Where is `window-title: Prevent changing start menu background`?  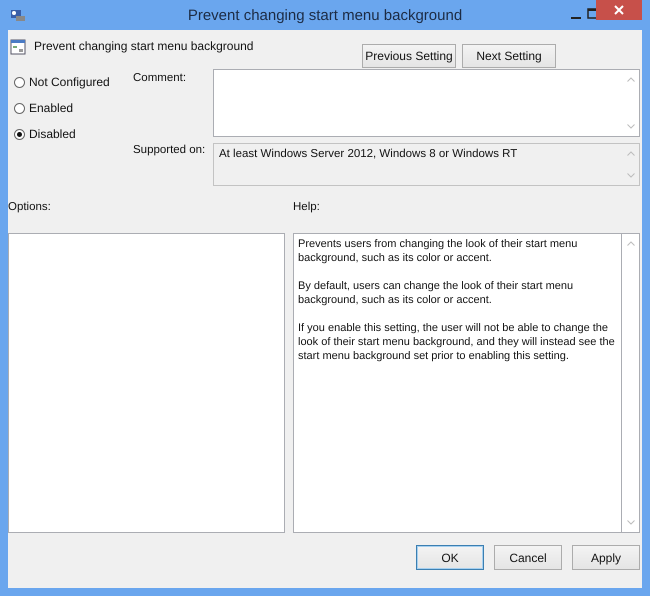
window-title: Prevent changing start menu background is located at coordinates (325, 15).